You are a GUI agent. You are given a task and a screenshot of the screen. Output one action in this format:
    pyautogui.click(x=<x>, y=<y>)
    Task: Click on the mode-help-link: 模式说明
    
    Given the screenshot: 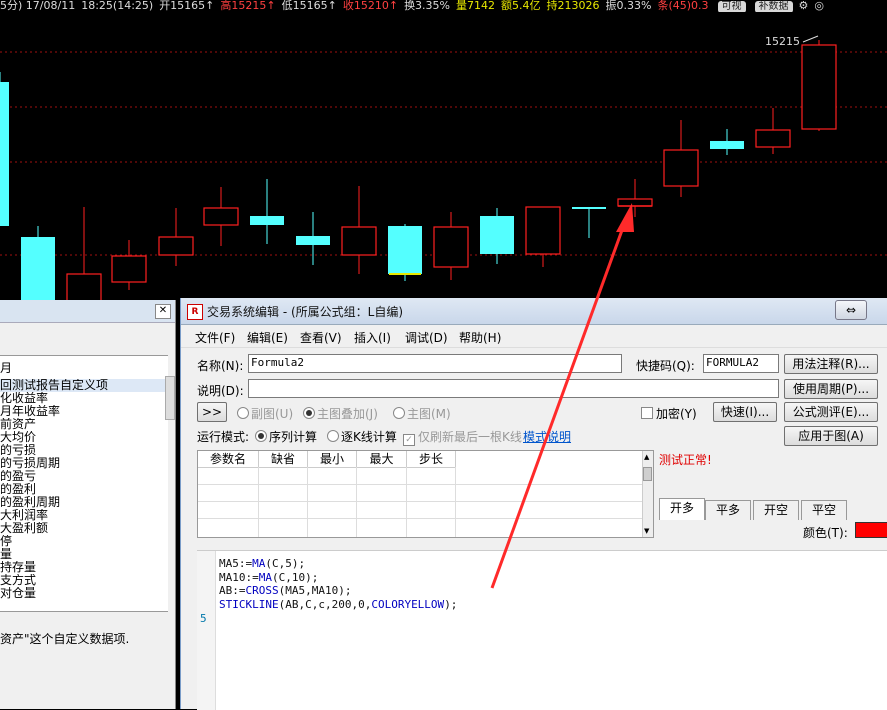 What is the action you would take?
    pyautogui.click(x=547, y=436)
    